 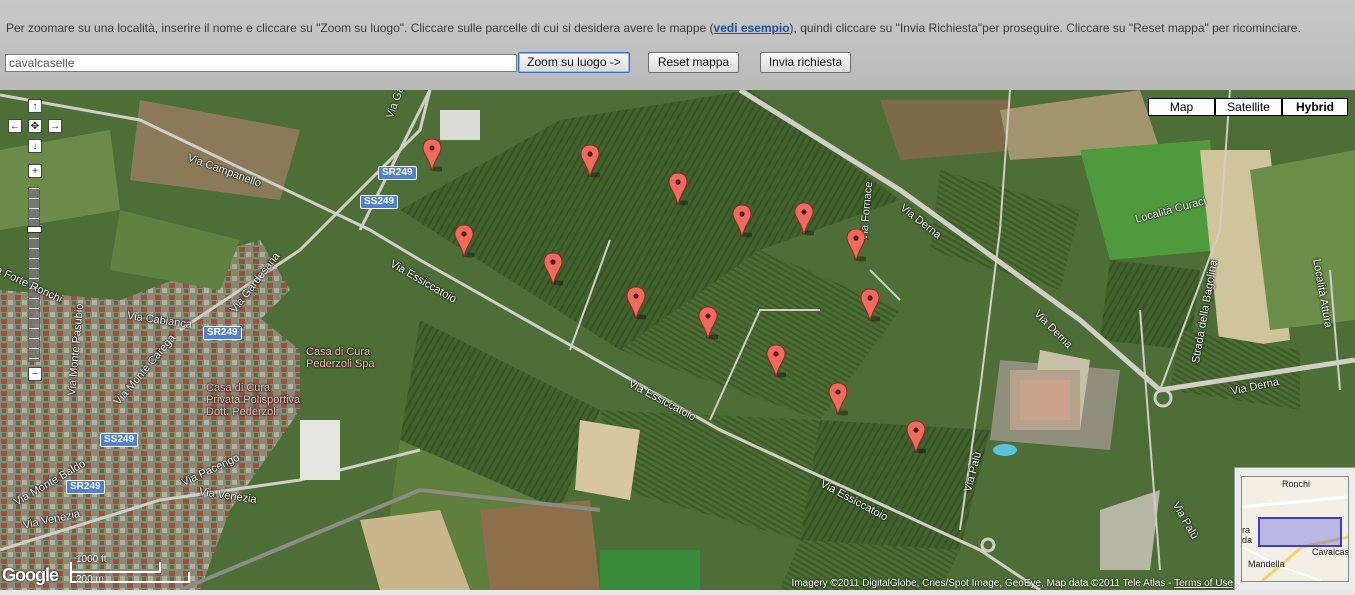 What do you see at coordinates (34, 274) in the screenshot?
I see `zoom-slider-track` at bounding box center [34, 274].